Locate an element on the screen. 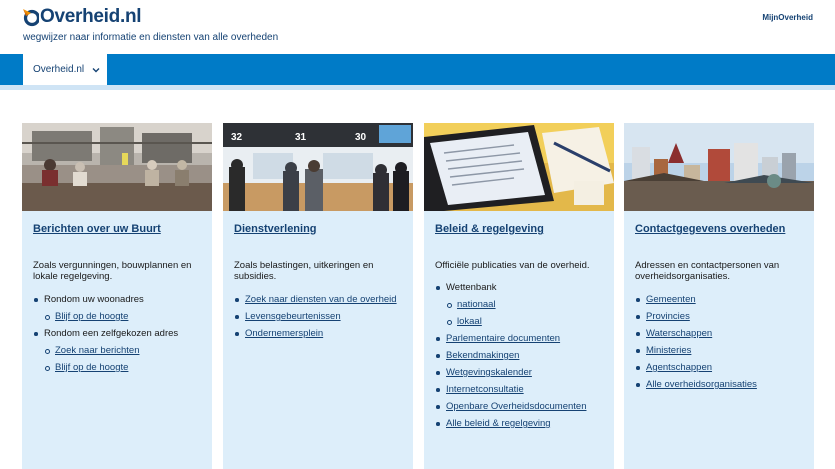 Image resolution: width=835 pixels, height=469 pixels. list-item: Internetconsultatie is located at coordinates (522, 389).